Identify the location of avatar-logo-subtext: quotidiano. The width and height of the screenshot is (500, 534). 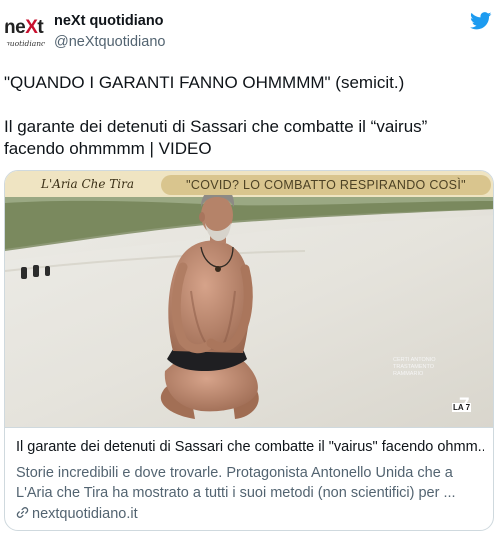
(25, 43).